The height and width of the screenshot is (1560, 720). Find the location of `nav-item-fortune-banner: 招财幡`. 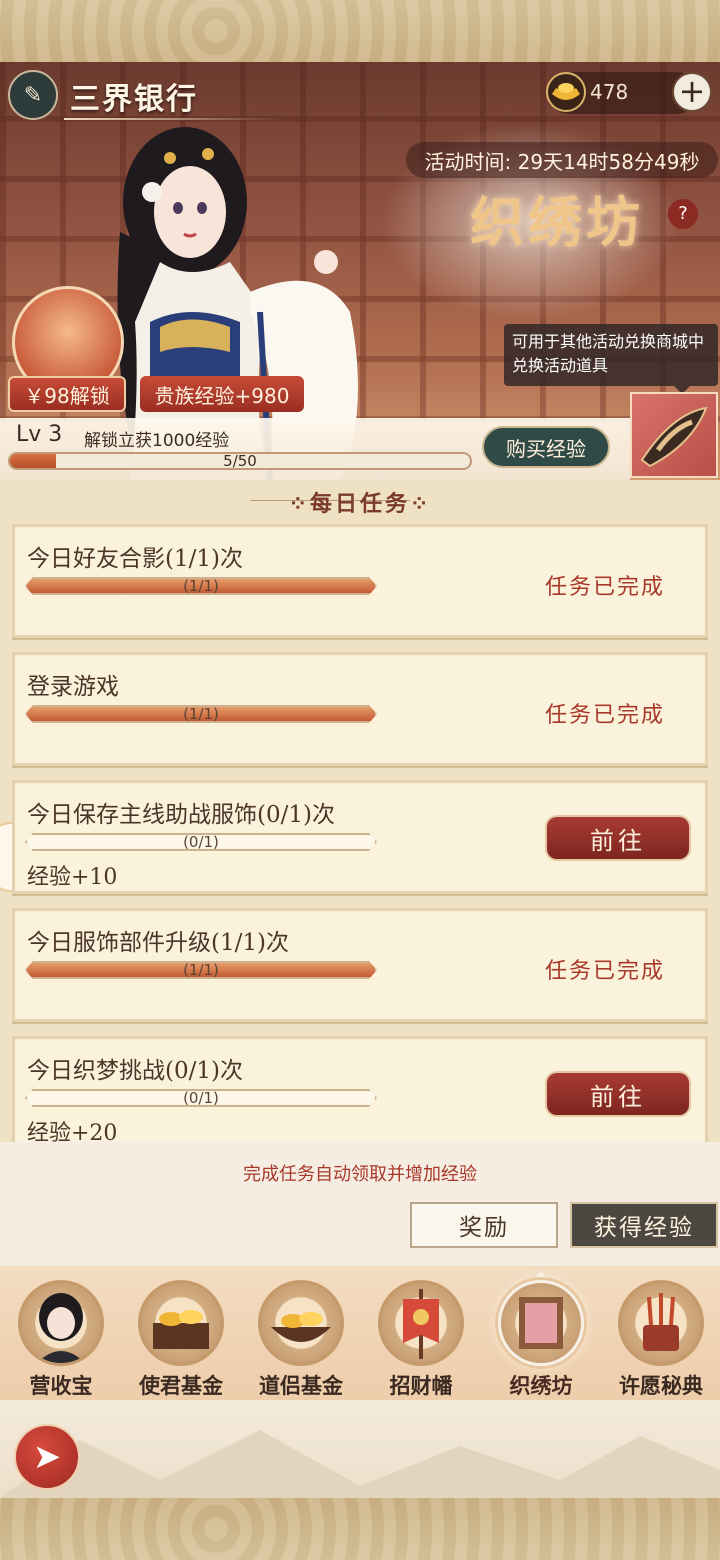

nav-item-fortune-banner: 招财幡 is located at coordinates (421, 1339).